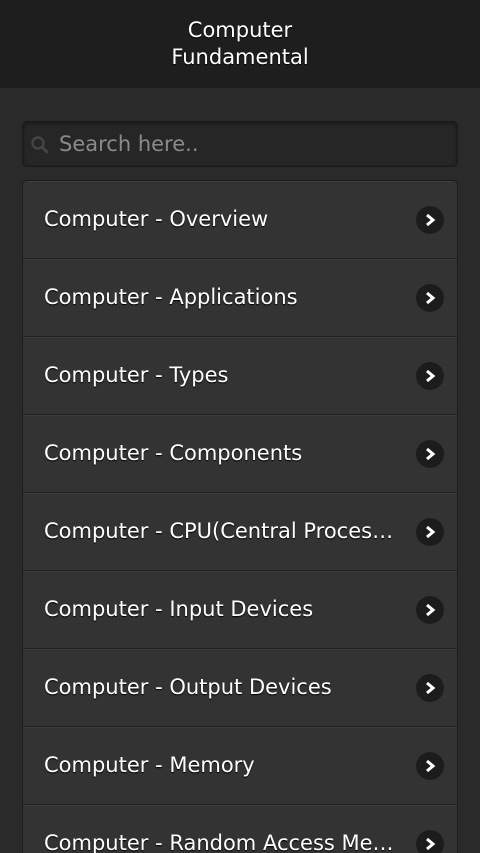 The height and width of the screenshot is (853, 480). I want to click on list-item: Computer - Applications, so click(240, 298).